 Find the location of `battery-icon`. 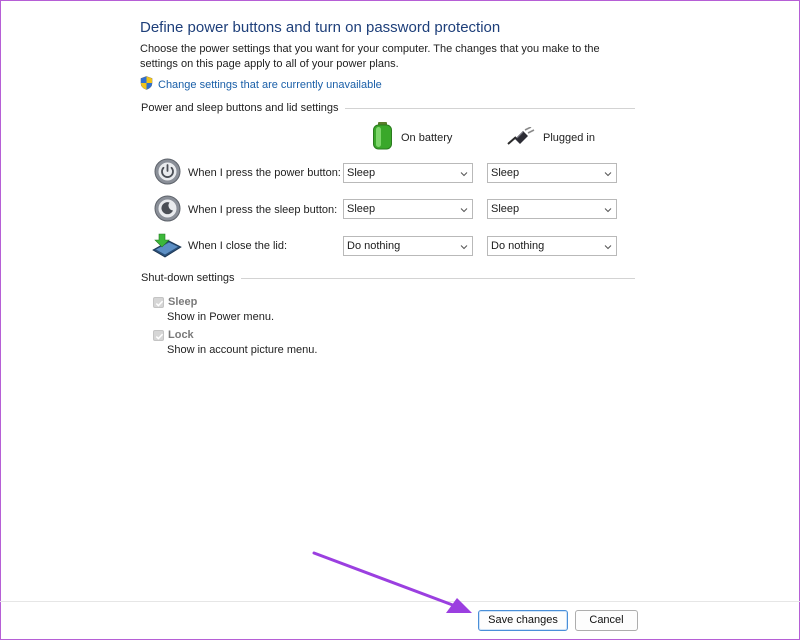

battery-icon is located at coordinates (382, 137).